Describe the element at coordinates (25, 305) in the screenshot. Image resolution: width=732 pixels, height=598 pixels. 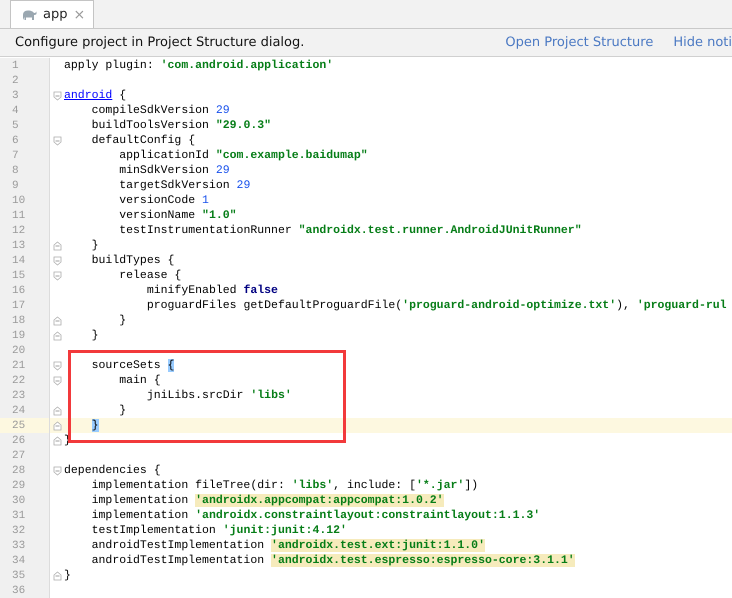
I see `line-number: 17` at that location.